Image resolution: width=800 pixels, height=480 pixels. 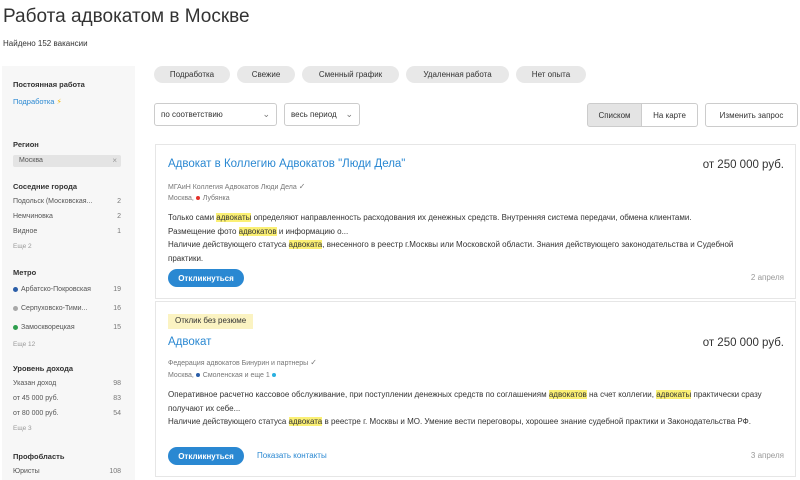 I want to click on sb-item-label: Немчиновка, so click(x=33, y=216).